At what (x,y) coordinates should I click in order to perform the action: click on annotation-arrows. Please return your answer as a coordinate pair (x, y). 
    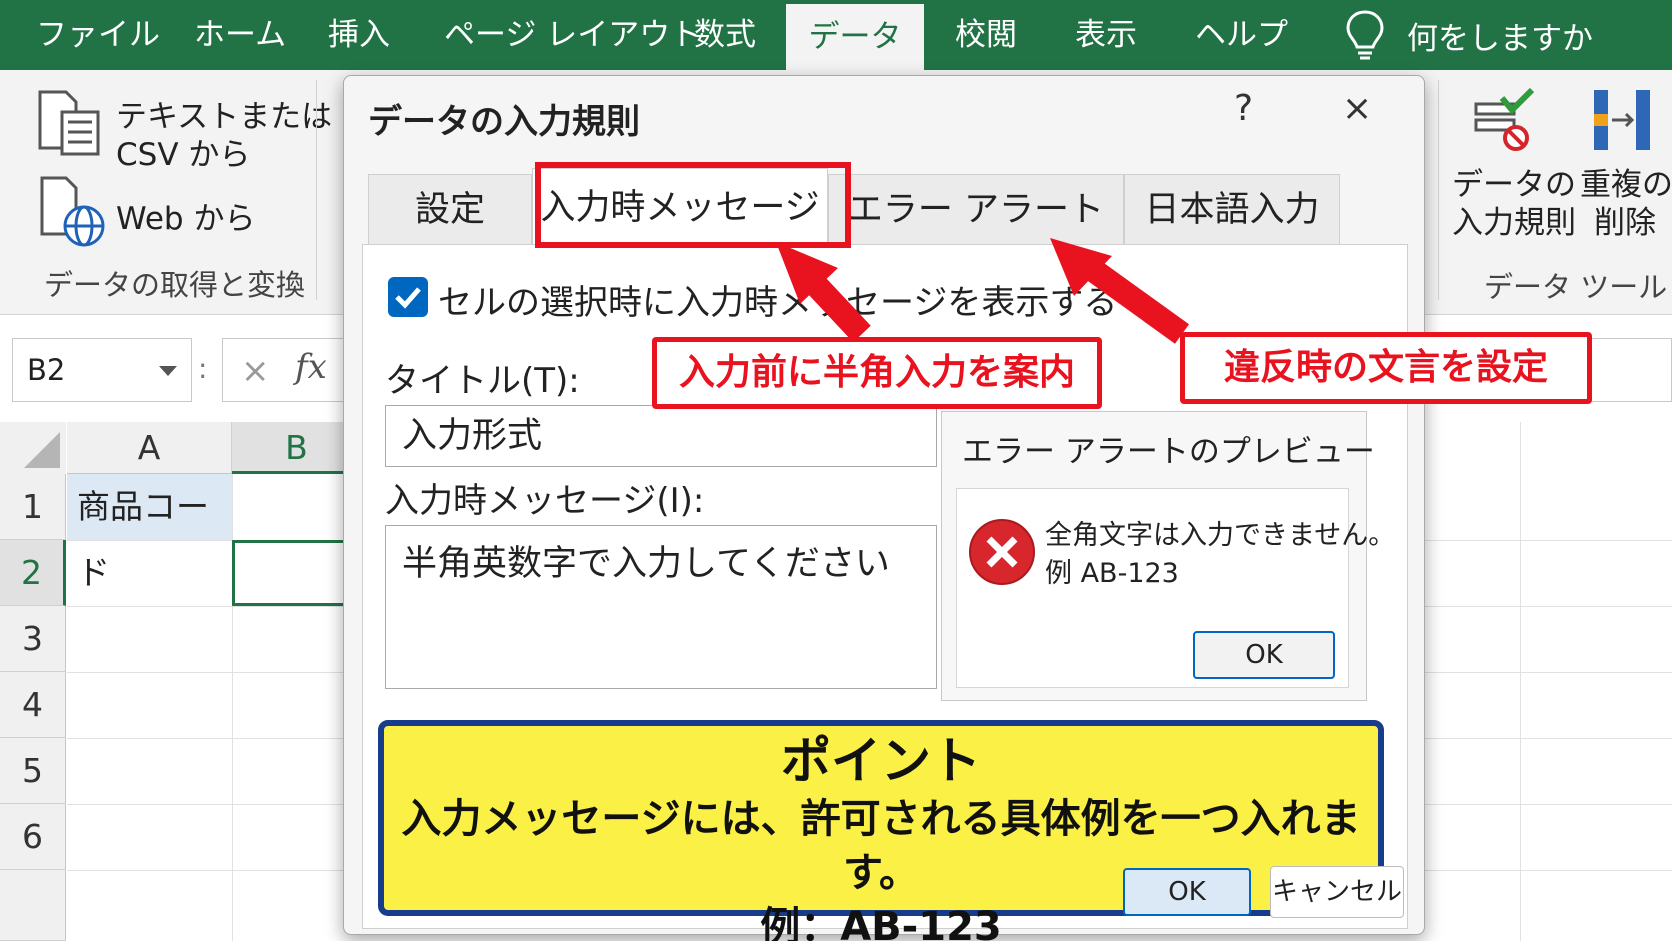
    Looking at the image, I should click on (983, 291).